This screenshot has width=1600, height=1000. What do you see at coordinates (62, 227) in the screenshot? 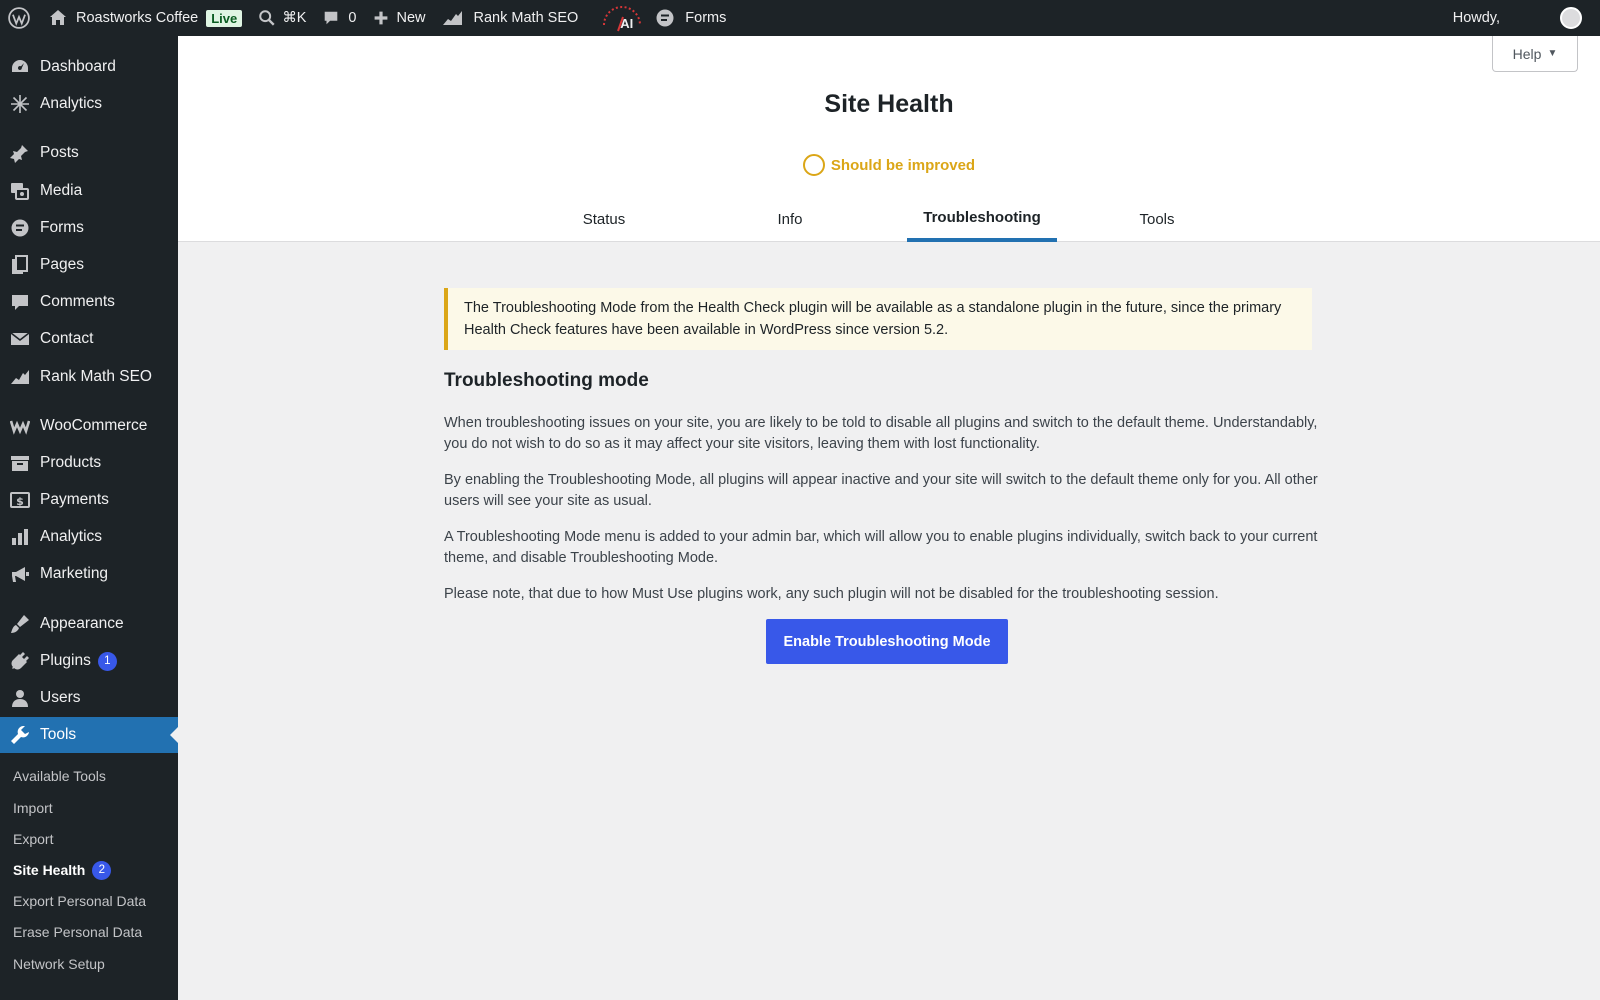
I see `sidebar-item-label: Forms` at bounding box center [62, 227].